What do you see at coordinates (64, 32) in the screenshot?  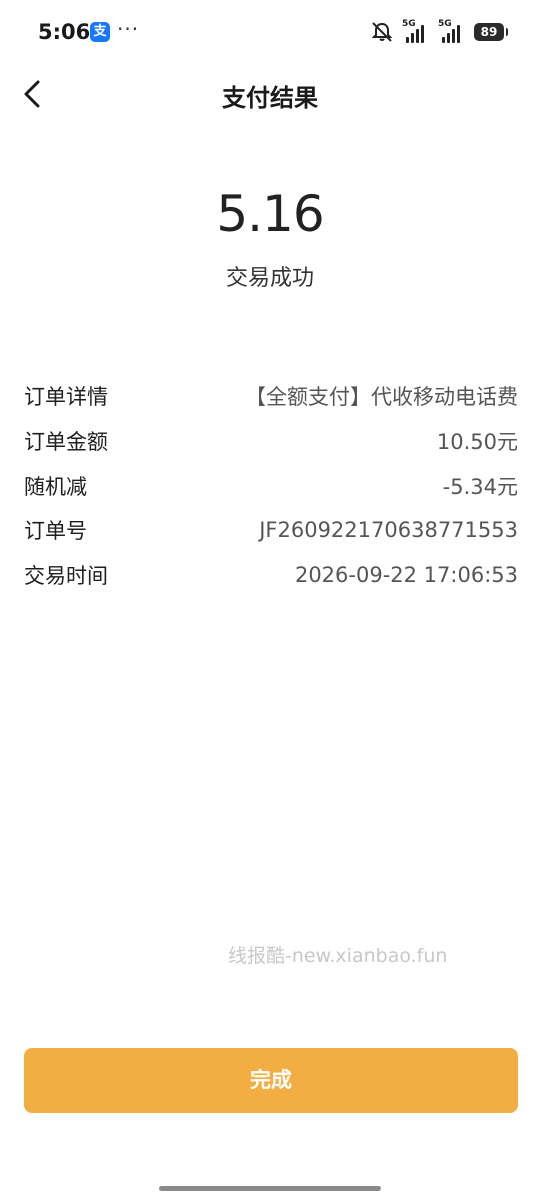 I see `status-time: 5:06` at bounding box center [64, 32].